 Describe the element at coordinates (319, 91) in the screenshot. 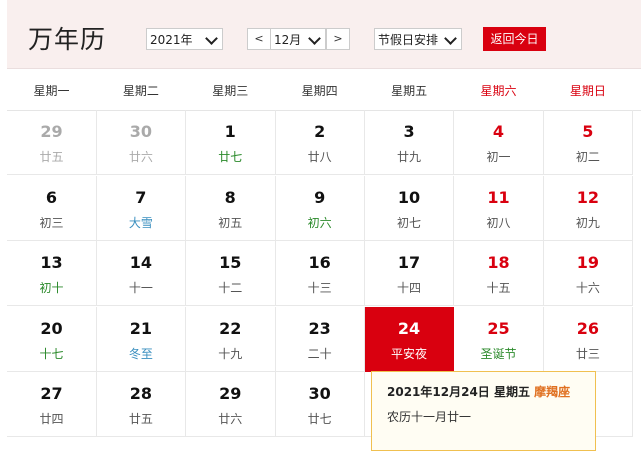

I see `weekday-label: 星期四` at that location.